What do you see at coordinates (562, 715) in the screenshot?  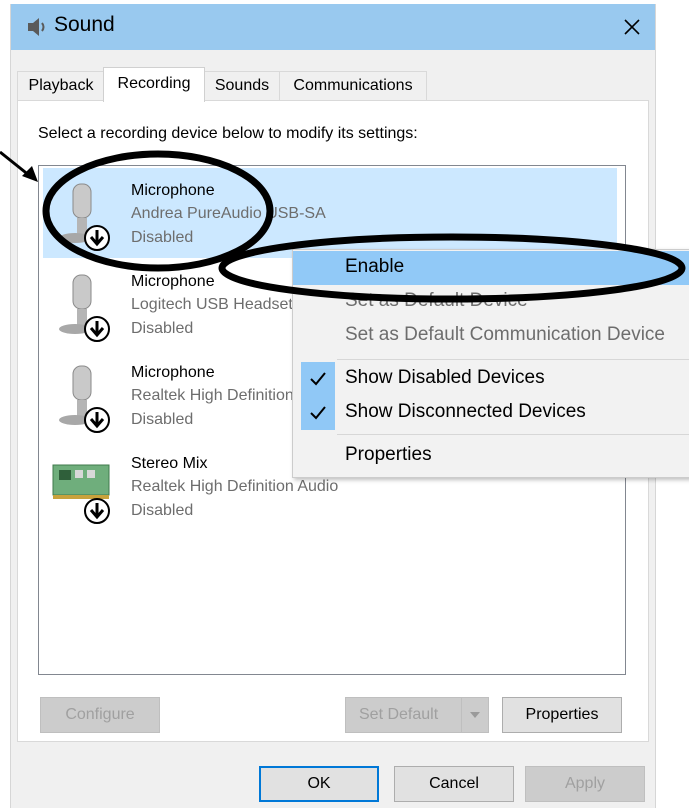 I see `properties-button: Properties` at bounding box center [562, 715].